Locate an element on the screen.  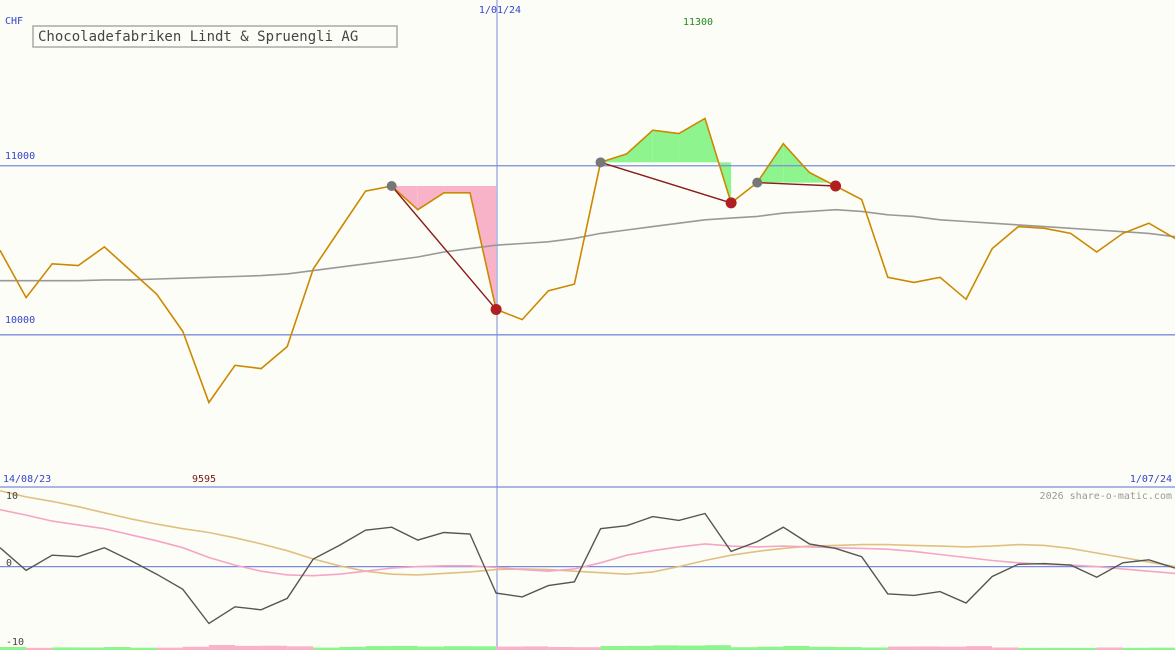
end-date-label: 1/07/24 is located at coordinates (1151, 479).